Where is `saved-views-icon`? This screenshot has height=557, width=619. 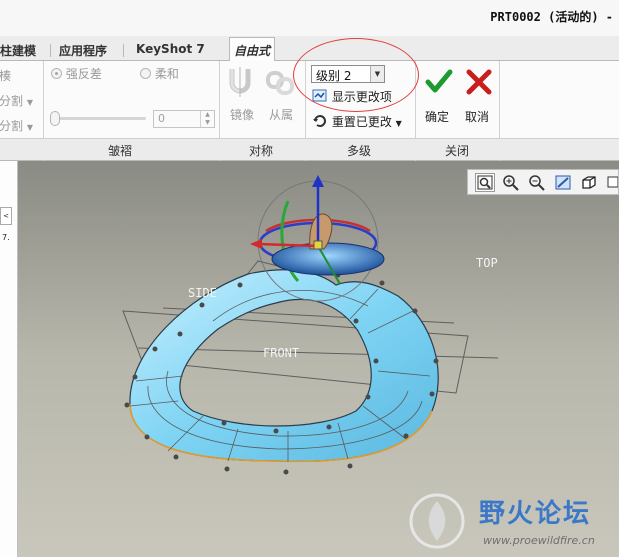 saved-views-icon is located at coordinates (613, 182).